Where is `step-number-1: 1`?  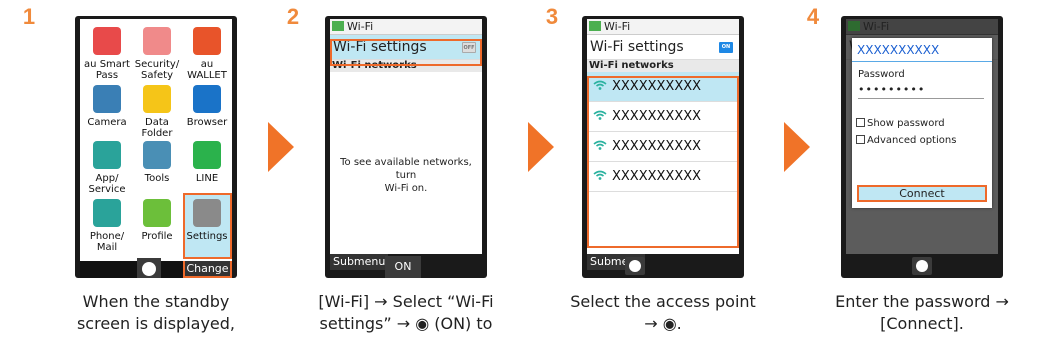 step-number-1: 1 is located at coordinates (29, 19).